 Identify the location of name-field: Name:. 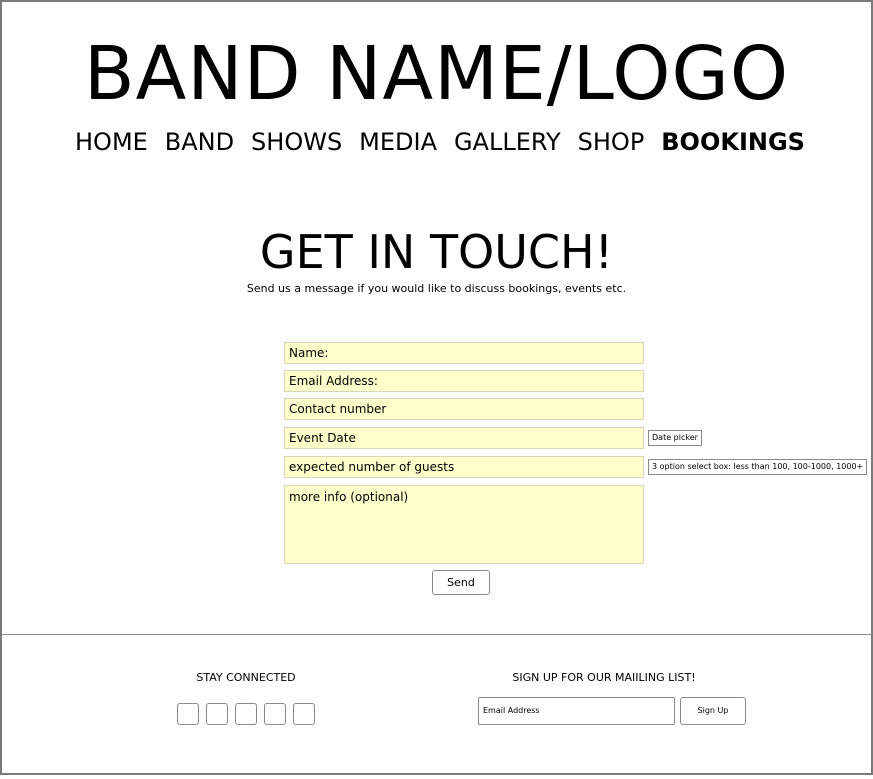
(464, 353).